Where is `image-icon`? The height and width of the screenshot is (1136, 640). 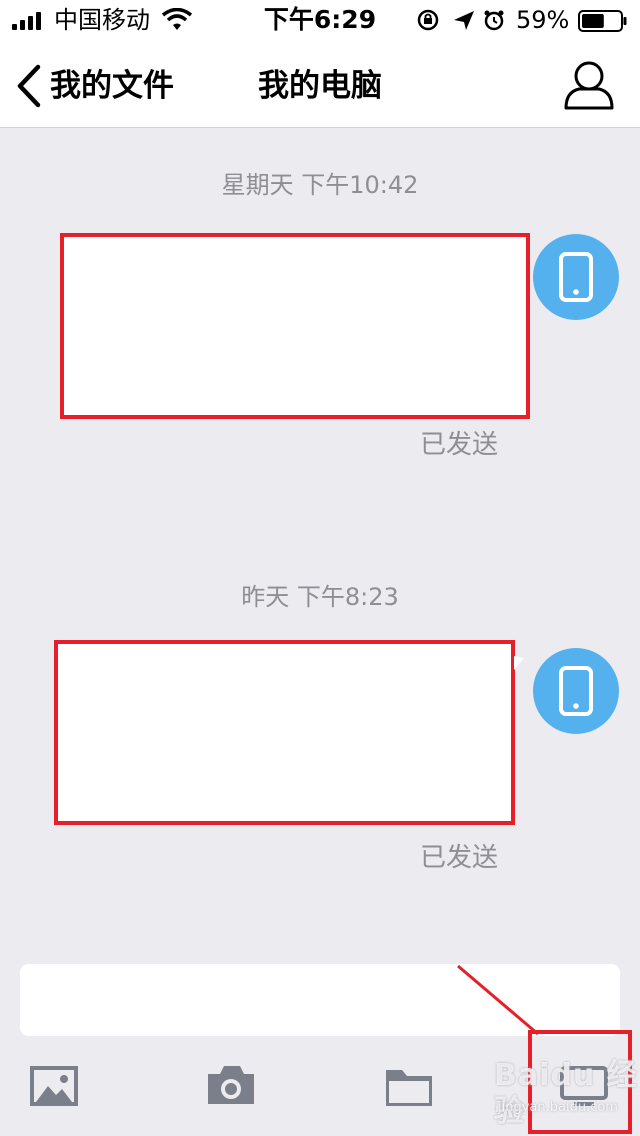 image-icon is located at coordinates (58, 1089).